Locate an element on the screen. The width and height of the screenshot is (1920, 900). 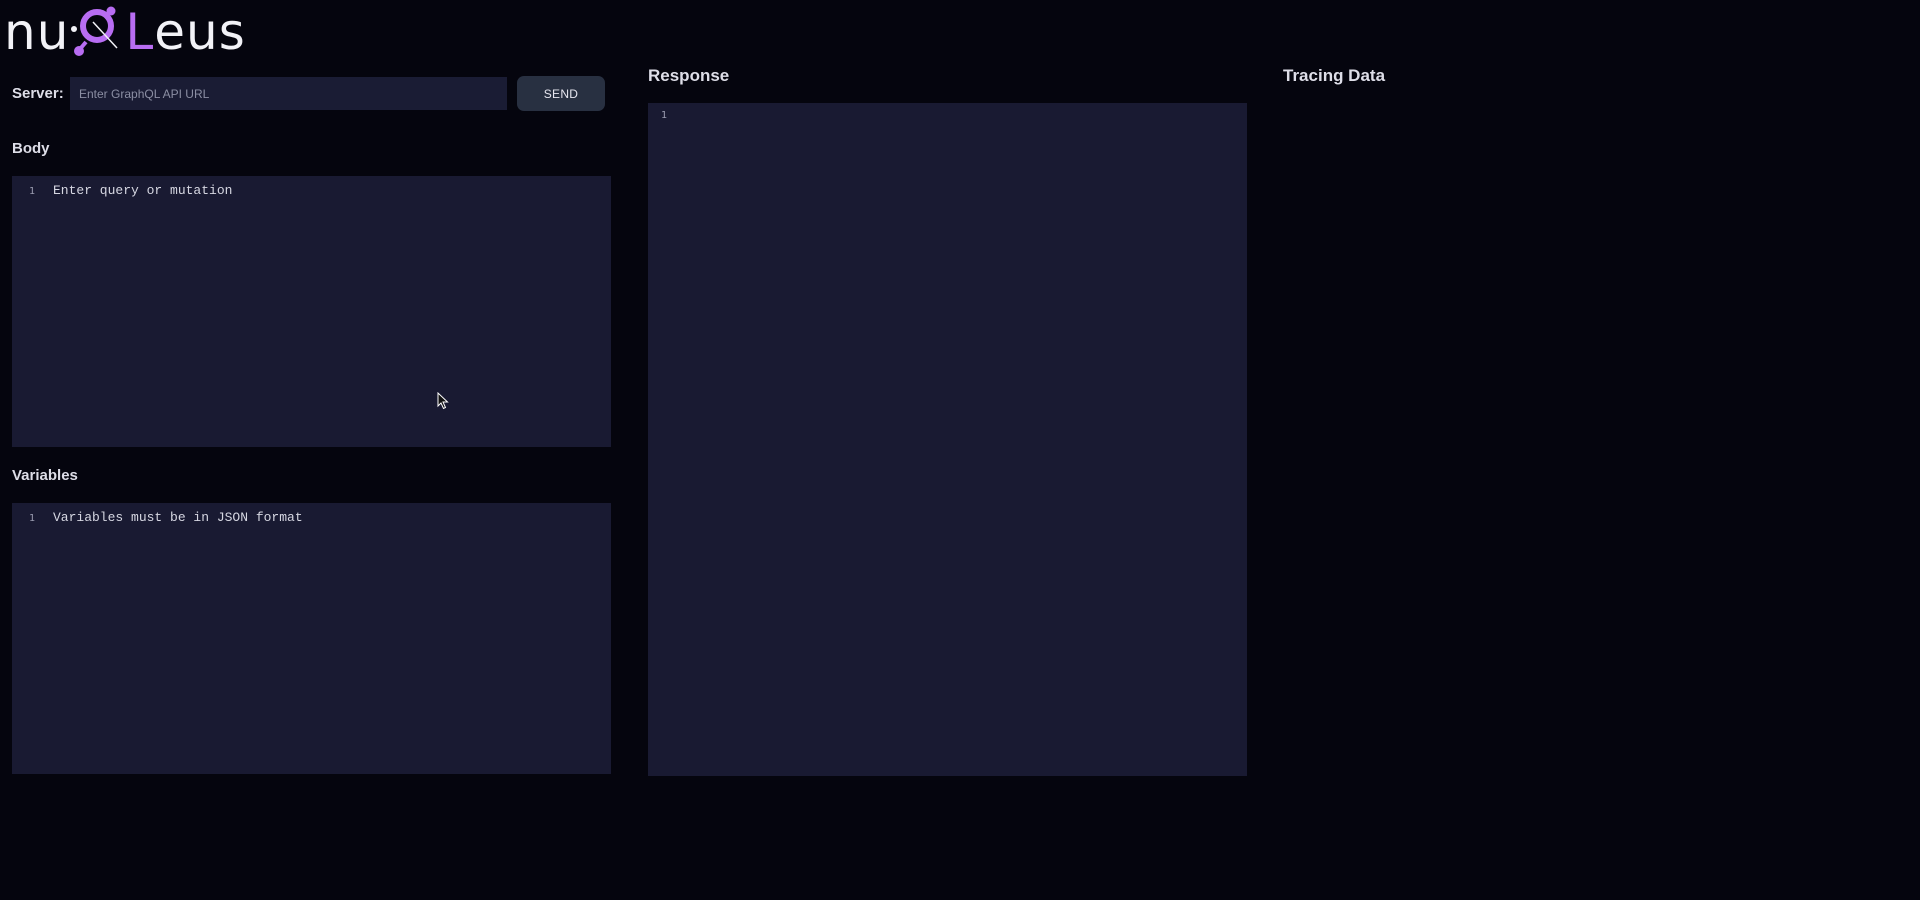
response-title: Response is located at coordinates (689, 75).